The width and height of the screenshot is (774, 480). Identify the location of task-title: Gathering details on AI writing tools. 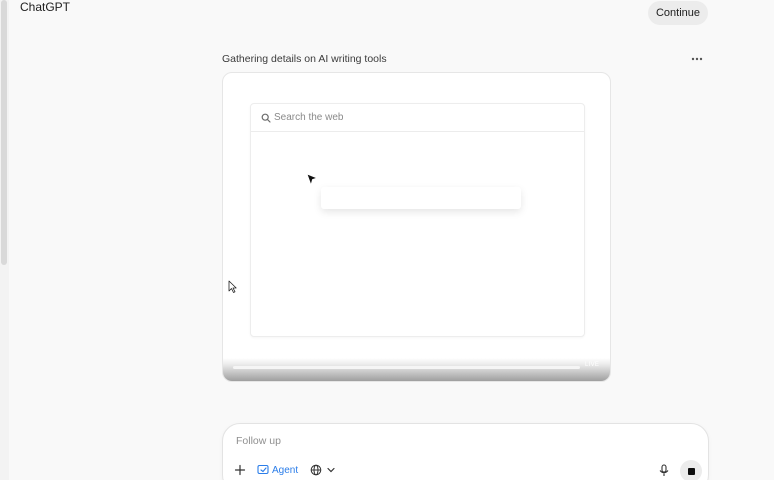
(304, 59).